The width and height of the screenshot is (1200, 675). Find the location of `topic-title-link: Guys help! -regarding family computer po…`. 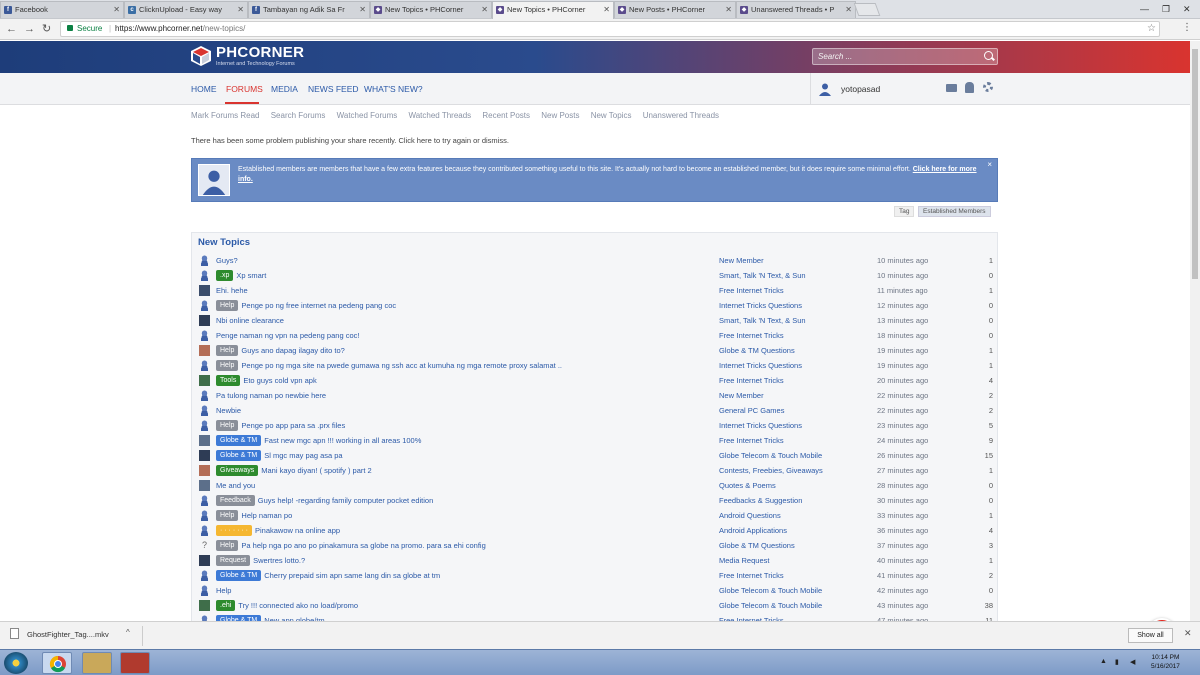

topic-title-link: Guys help! -regarding family computer po… is located at coordinates (346, 500).